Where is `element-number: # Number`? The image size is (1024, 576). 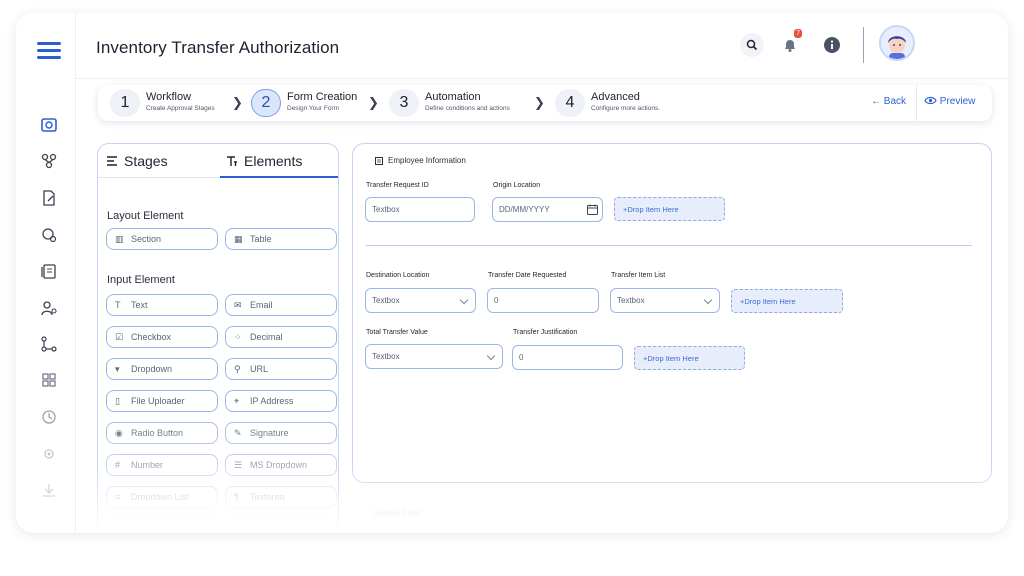 element-number: # Number is located at coordinates (162, 465).